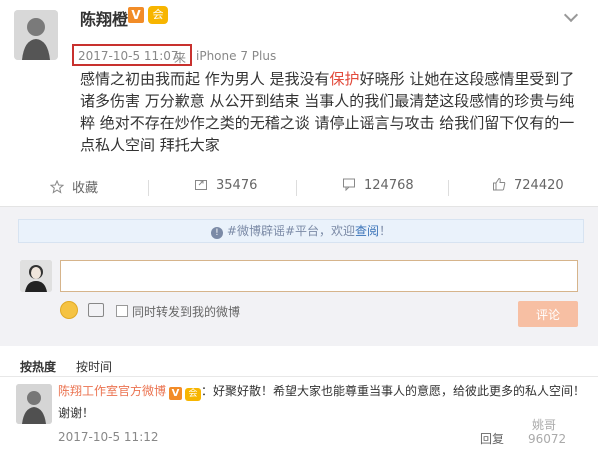 The width and height of the screenshot is (598, 455). Describe the element at coordinates (186, 312) in the screenshot. I see `forward-checkbox-label: 同时转发到我的微博` at that location.